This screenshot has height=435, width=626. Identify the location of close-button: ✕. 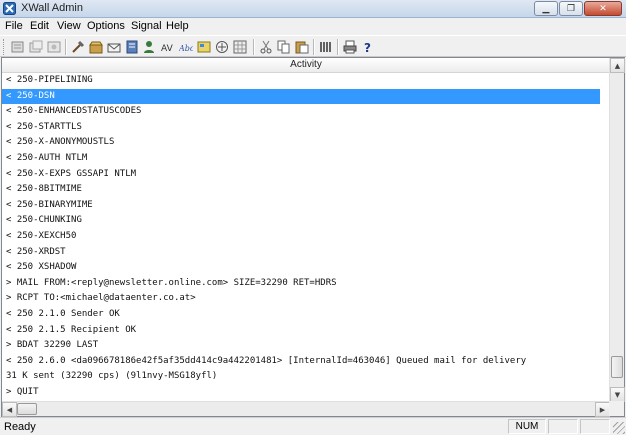
(603, 8).